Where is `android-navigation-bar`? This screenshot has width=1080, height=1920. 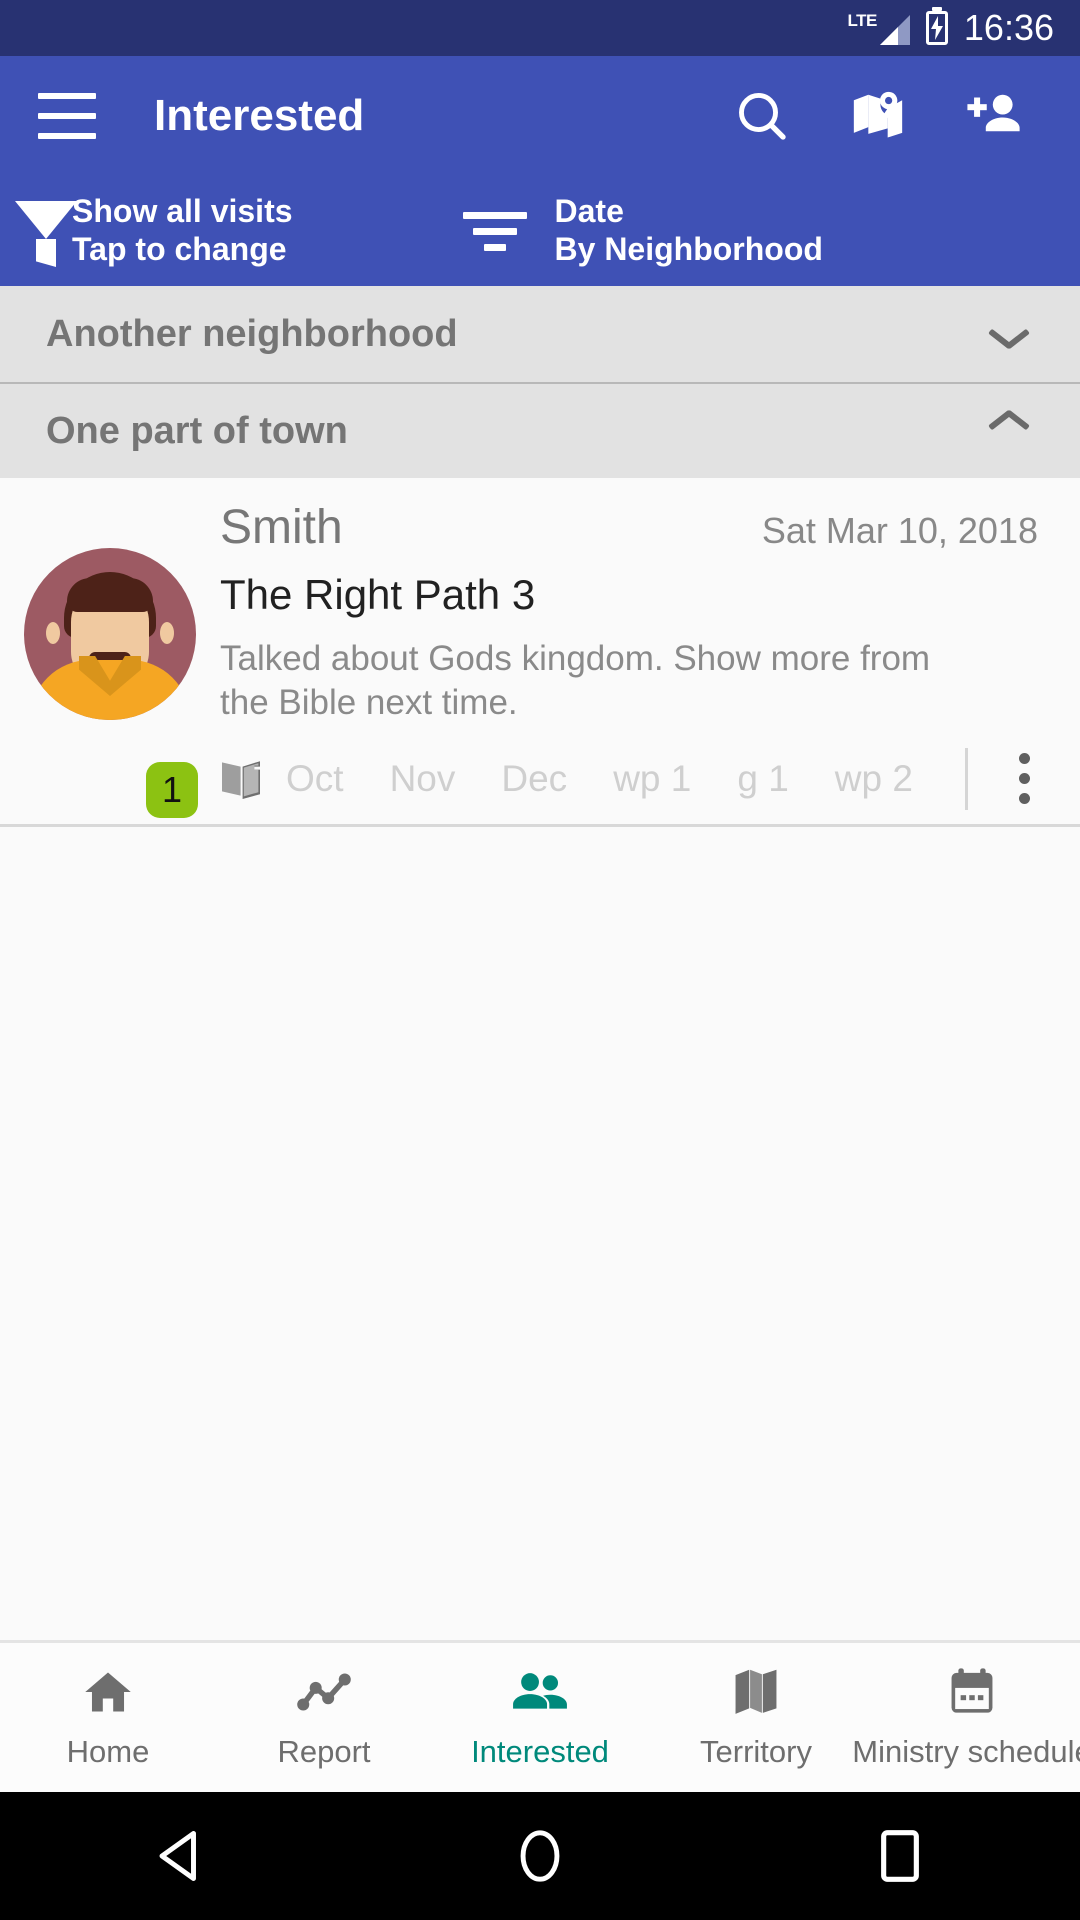 android-navigation-bar is located at coordinates (540, 1856).